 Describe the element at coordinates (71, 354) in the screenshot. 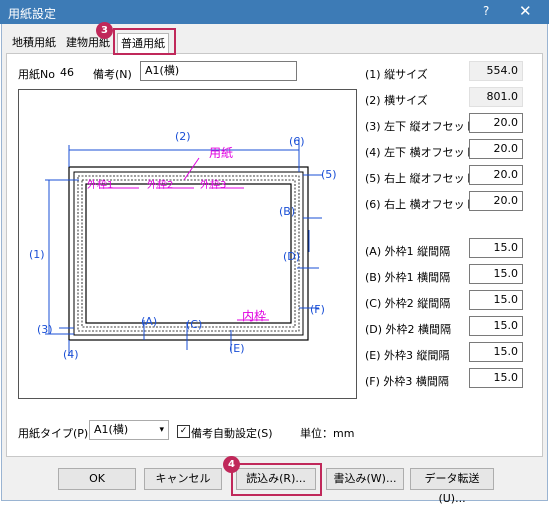

I see `dim-label-4: (4)` at that location.